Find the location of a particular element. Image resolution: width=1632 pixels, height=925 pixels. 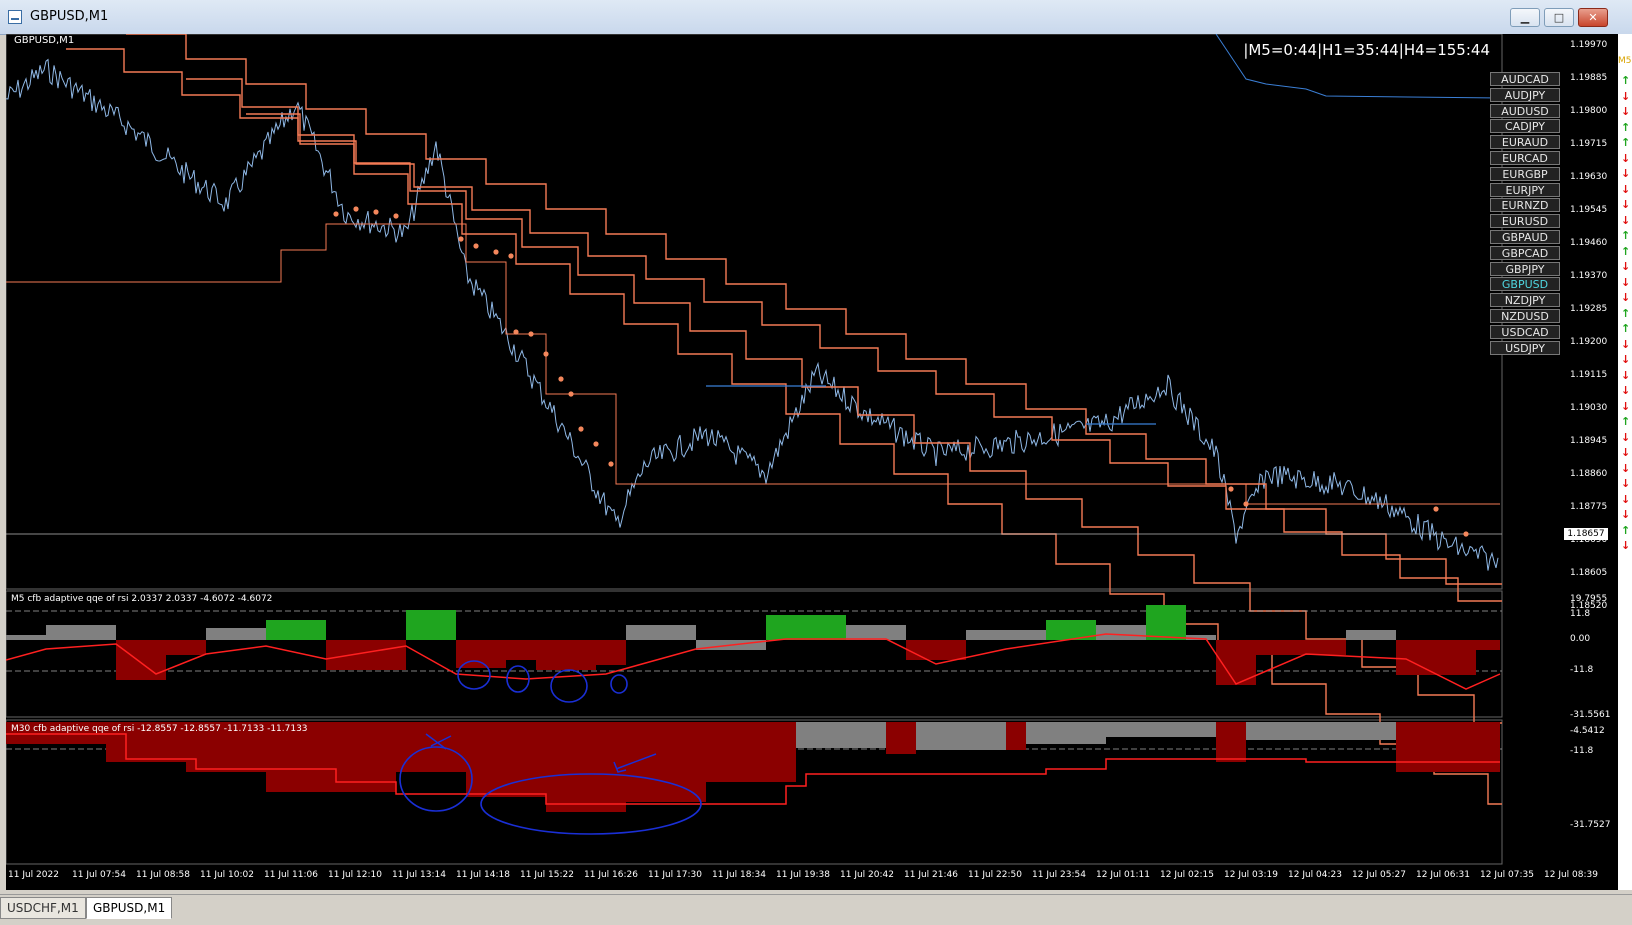

symbol-button-nzdjpy: NZDJPY is located at coordinates (1525, 300).